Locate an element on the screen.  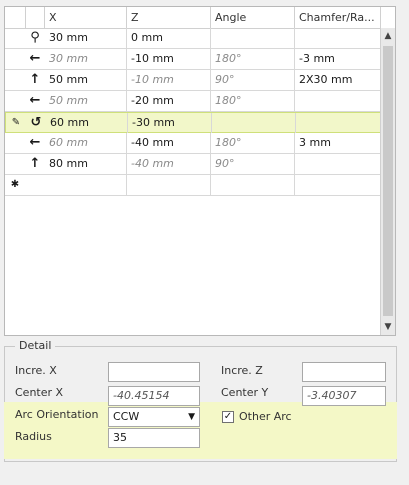
arc-orientation-label: Arc Orientation is located at coordinates (57, 414).